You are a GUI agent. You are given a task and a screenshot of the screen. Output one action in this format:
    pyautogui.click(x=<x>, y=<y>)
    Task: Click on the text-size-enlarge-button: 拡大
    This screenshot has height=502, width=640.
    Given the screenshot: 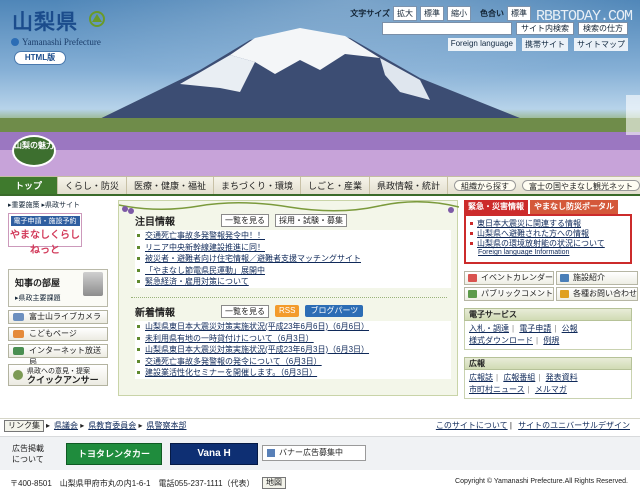 What is the action you would take?
    pyautogui.click(x=405, y=13)
    